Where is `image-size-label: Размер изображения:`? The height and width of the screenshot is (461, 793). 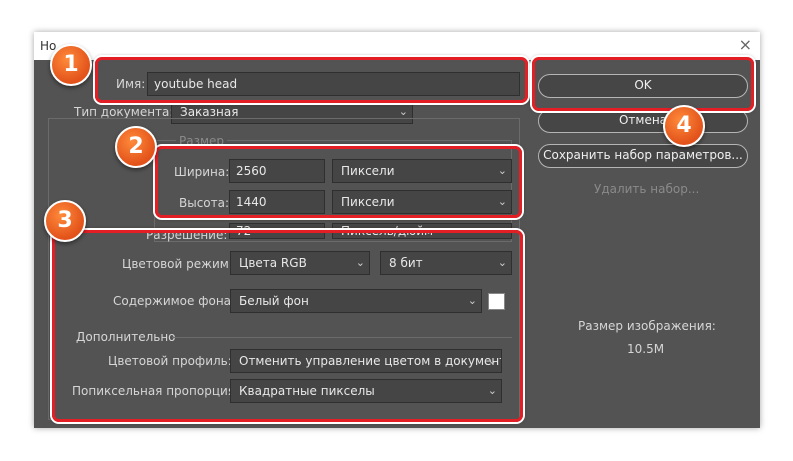 image-size-label: Размер изображения: is located at coordinates (647, 326).